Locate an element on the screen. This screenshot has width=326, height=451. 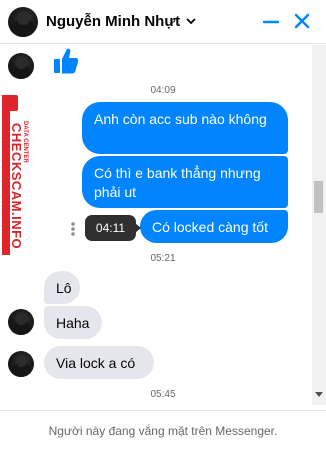
thumbs-up-icon is located at coordinates (66, 63).